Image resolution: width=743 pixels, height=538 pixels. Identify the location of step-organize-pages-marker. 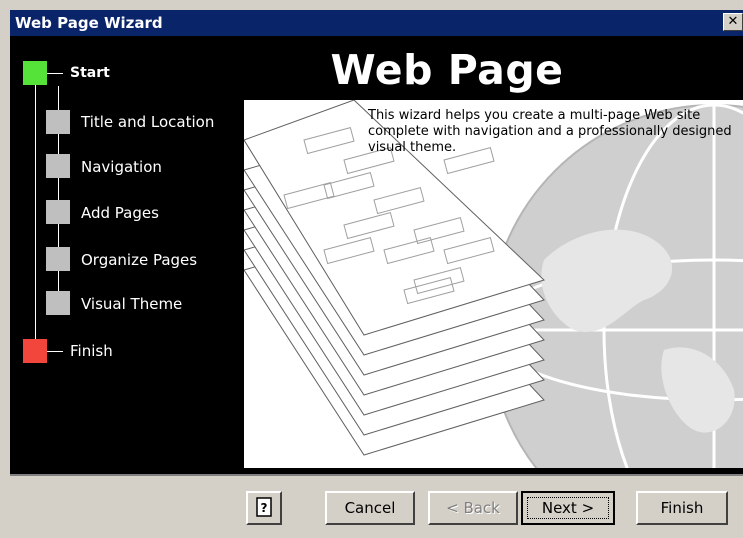
(58, 259).